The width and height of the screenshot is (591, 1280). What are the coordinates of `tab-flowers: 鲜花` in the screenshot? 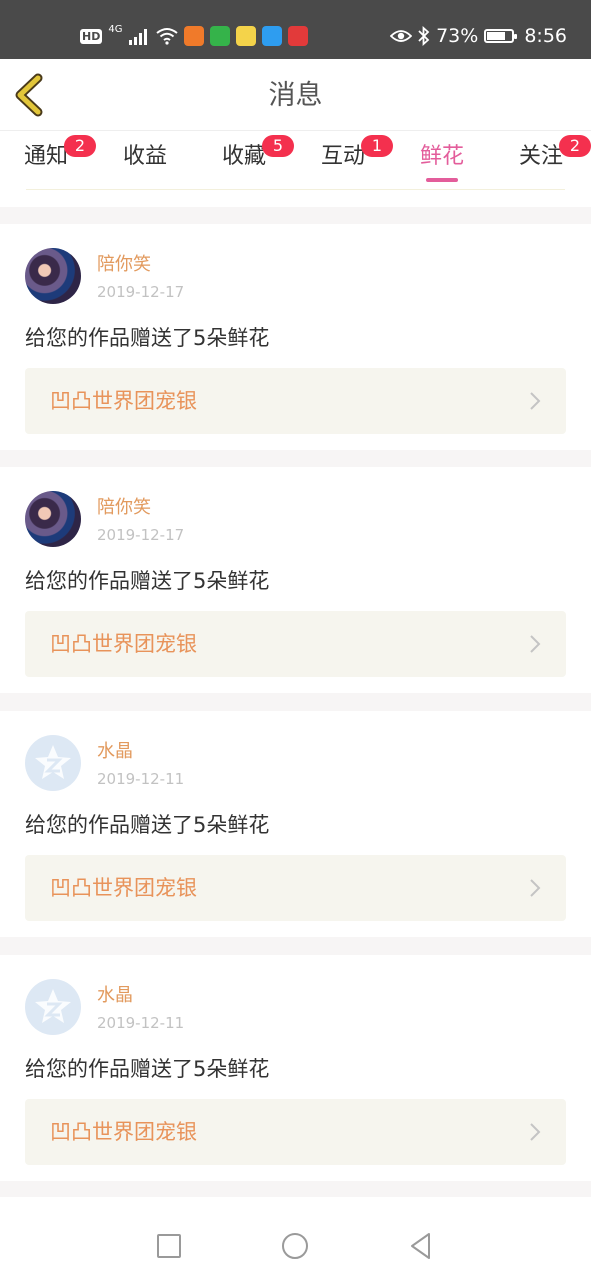 It's located at (442, 164).